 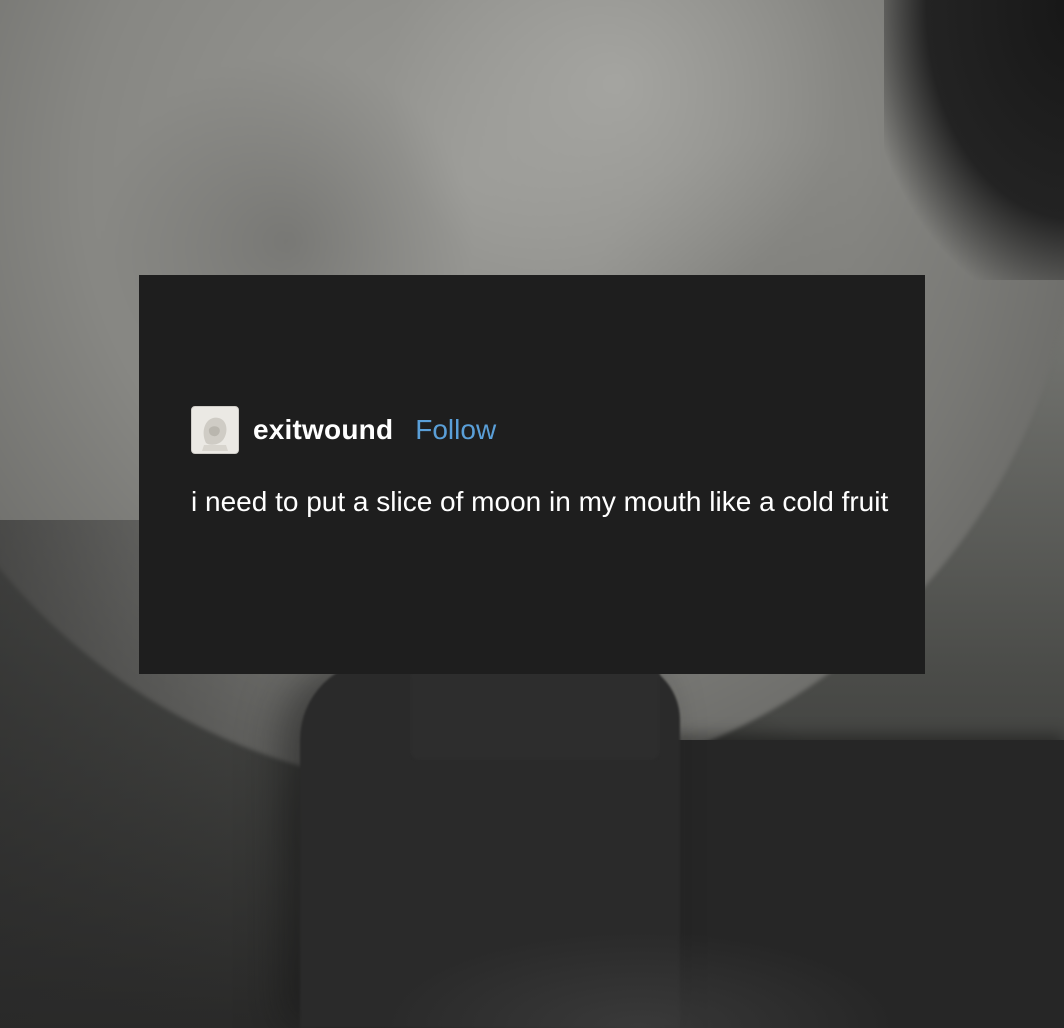 What do you see at coordinates (640, 979) in the screenshot?
I see `floor-glow` at bounding box center [640, 979].